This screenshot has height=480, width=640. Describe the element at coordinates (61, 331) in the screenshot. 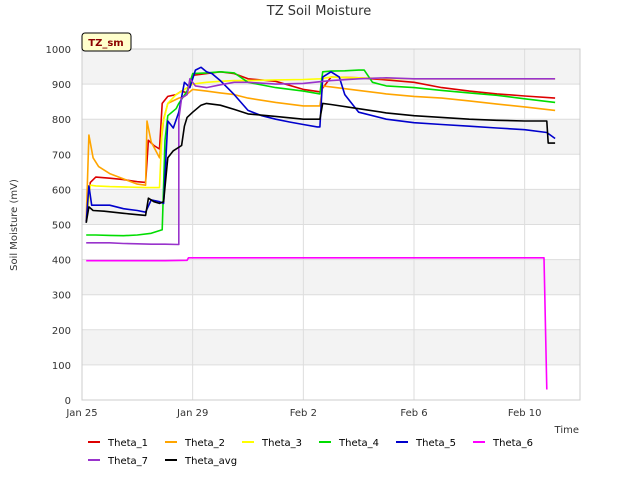

I see `y-tick-label: 200` at that location.